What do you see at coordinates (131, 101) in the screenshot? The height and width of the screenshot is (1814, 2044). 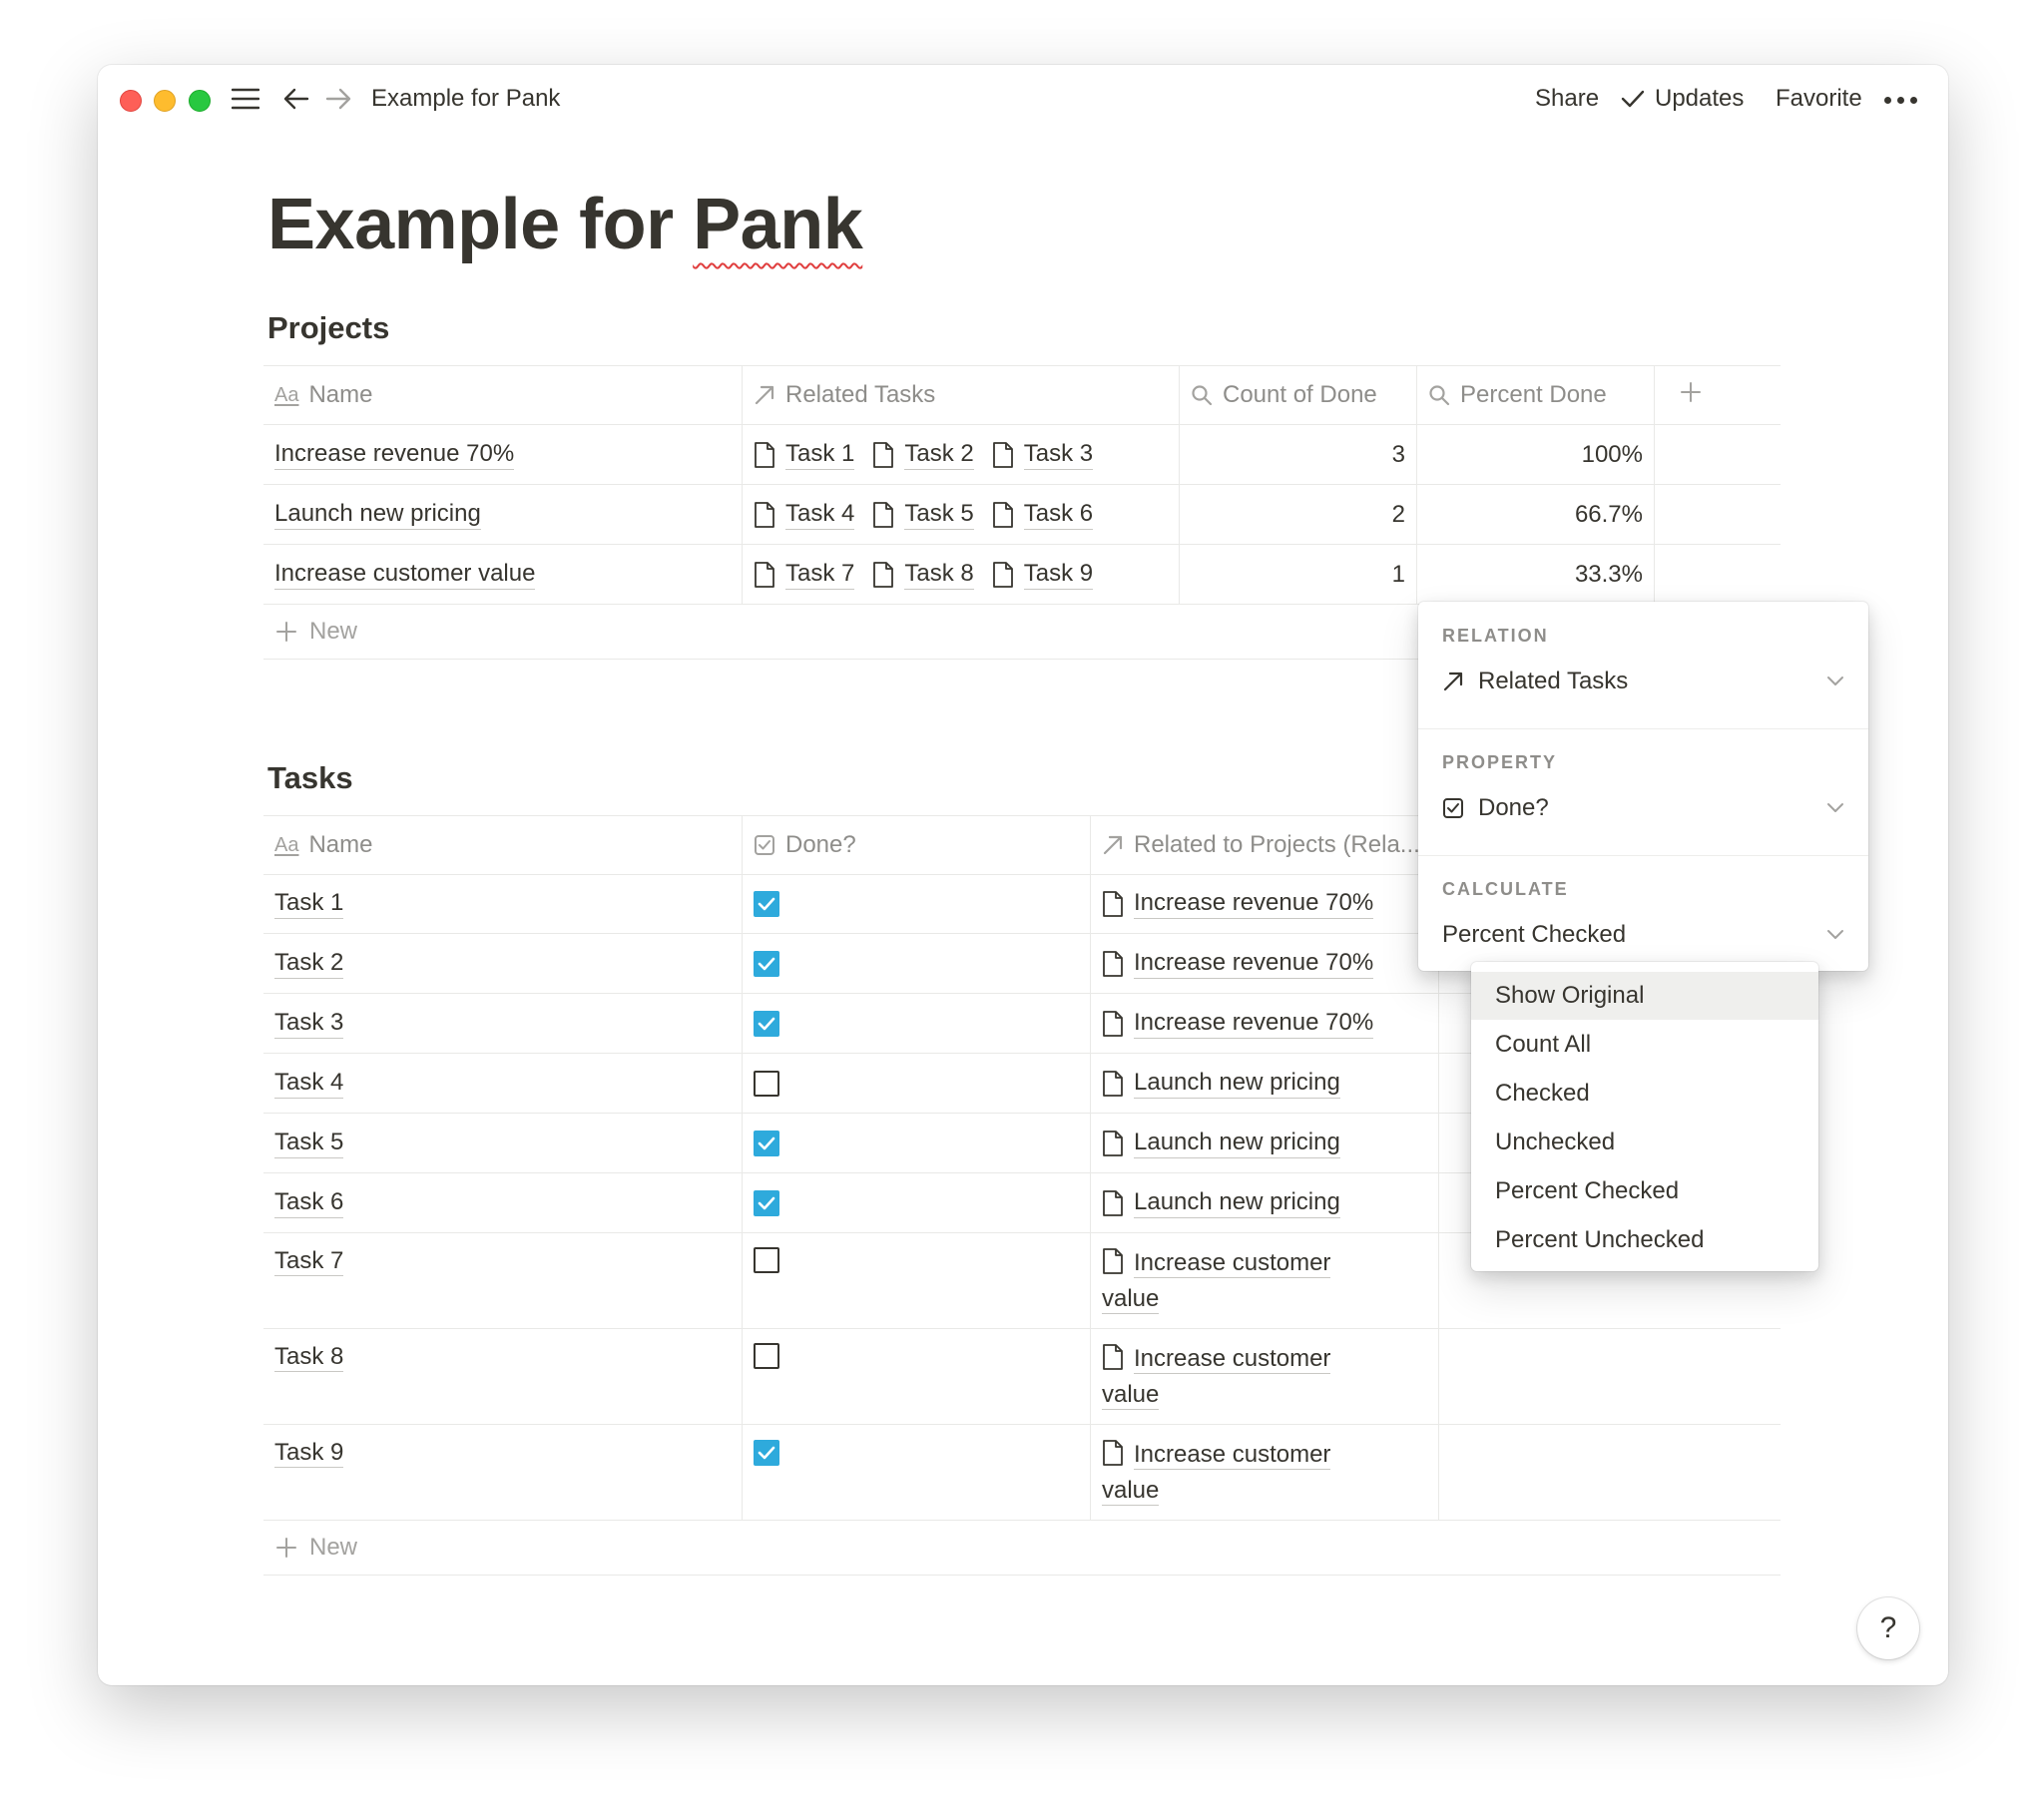 I see `close-window-button` at bounding box center [131, 101].